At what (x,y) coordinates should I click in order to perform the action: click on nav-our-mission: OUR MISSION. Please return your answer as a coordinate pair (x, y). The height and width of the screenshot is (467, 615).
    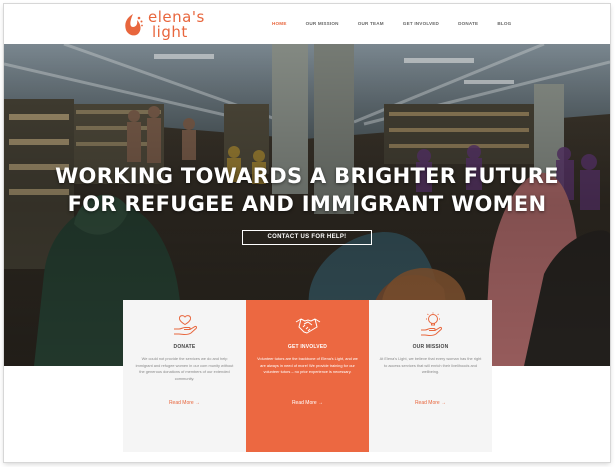
    Looking at the image, I should click on (322, 26).